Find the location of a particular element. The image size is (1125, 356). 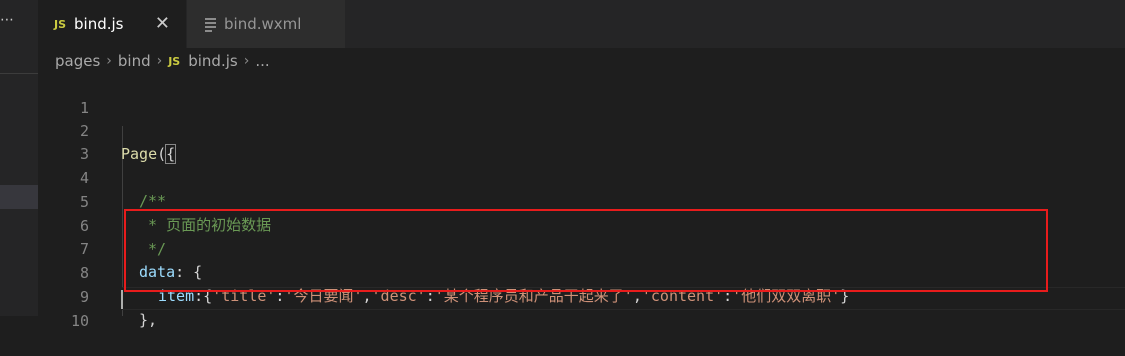

text-cursor is located at coordinates (122, 299).